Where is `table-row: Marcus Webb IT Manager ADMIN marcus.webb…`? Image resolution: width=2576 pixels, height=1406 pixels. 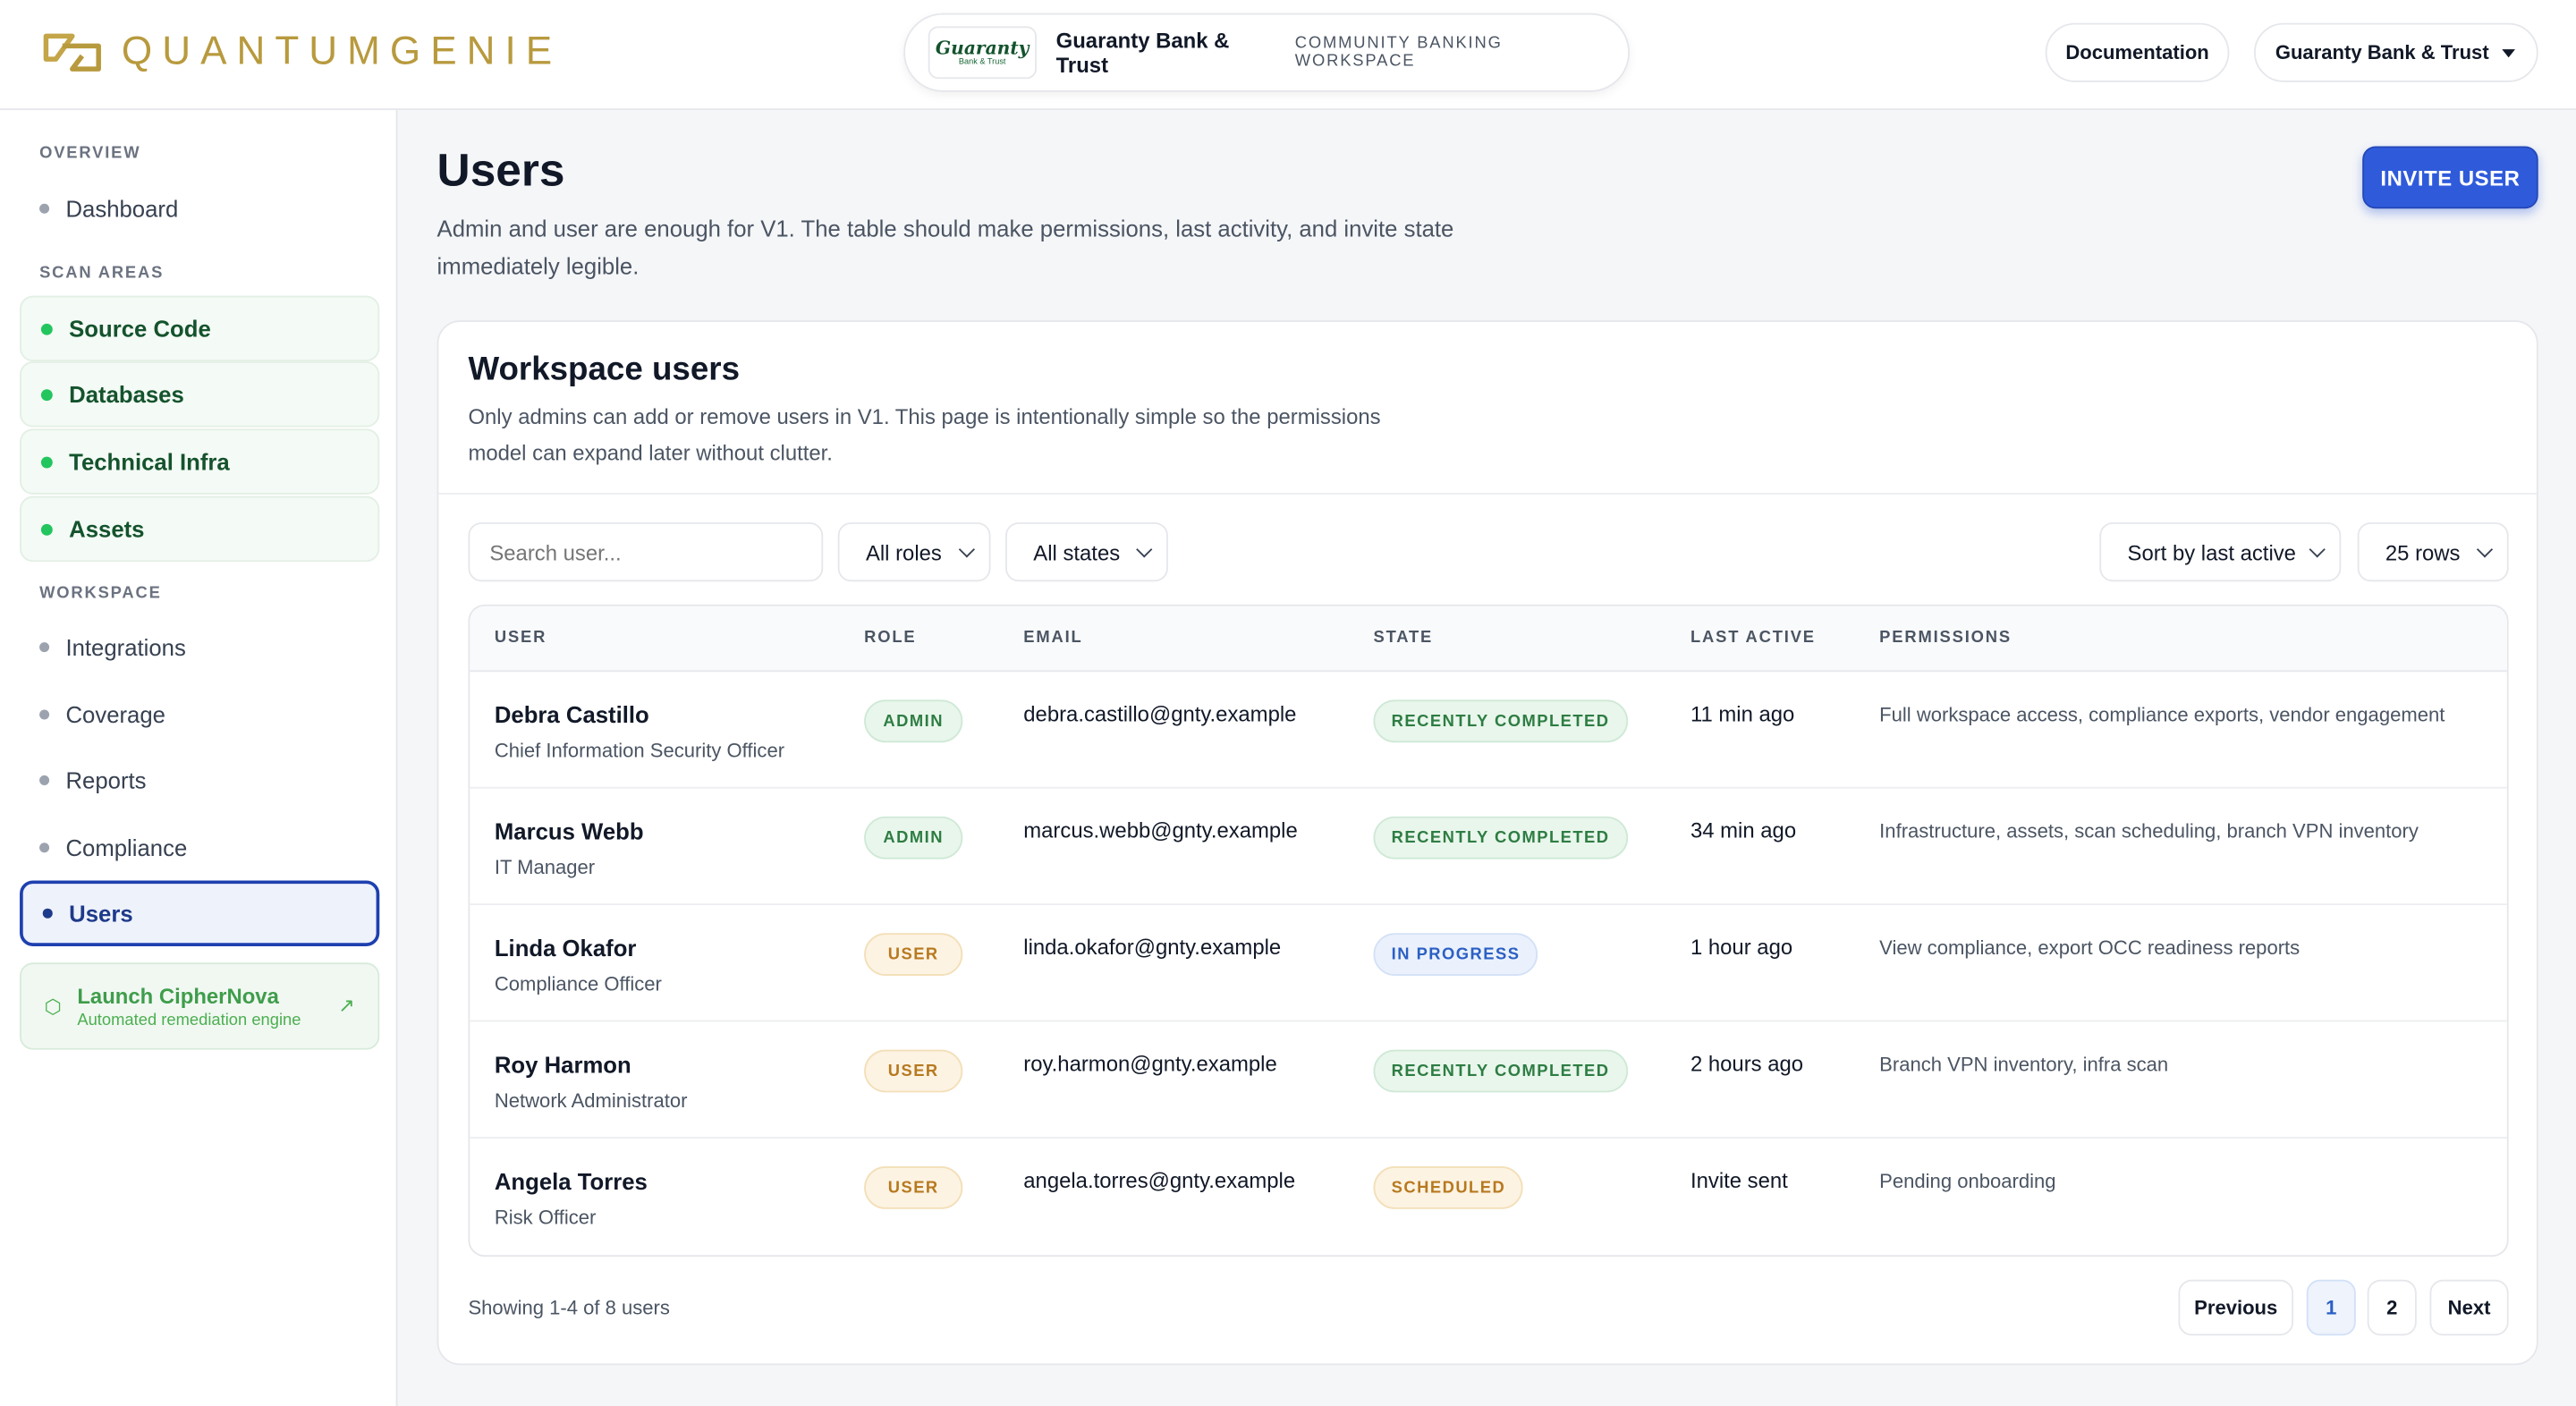 table-row: Marcus Webb IT Manager ADMIN marcus.webb… is located at coordinates (1488, 848).